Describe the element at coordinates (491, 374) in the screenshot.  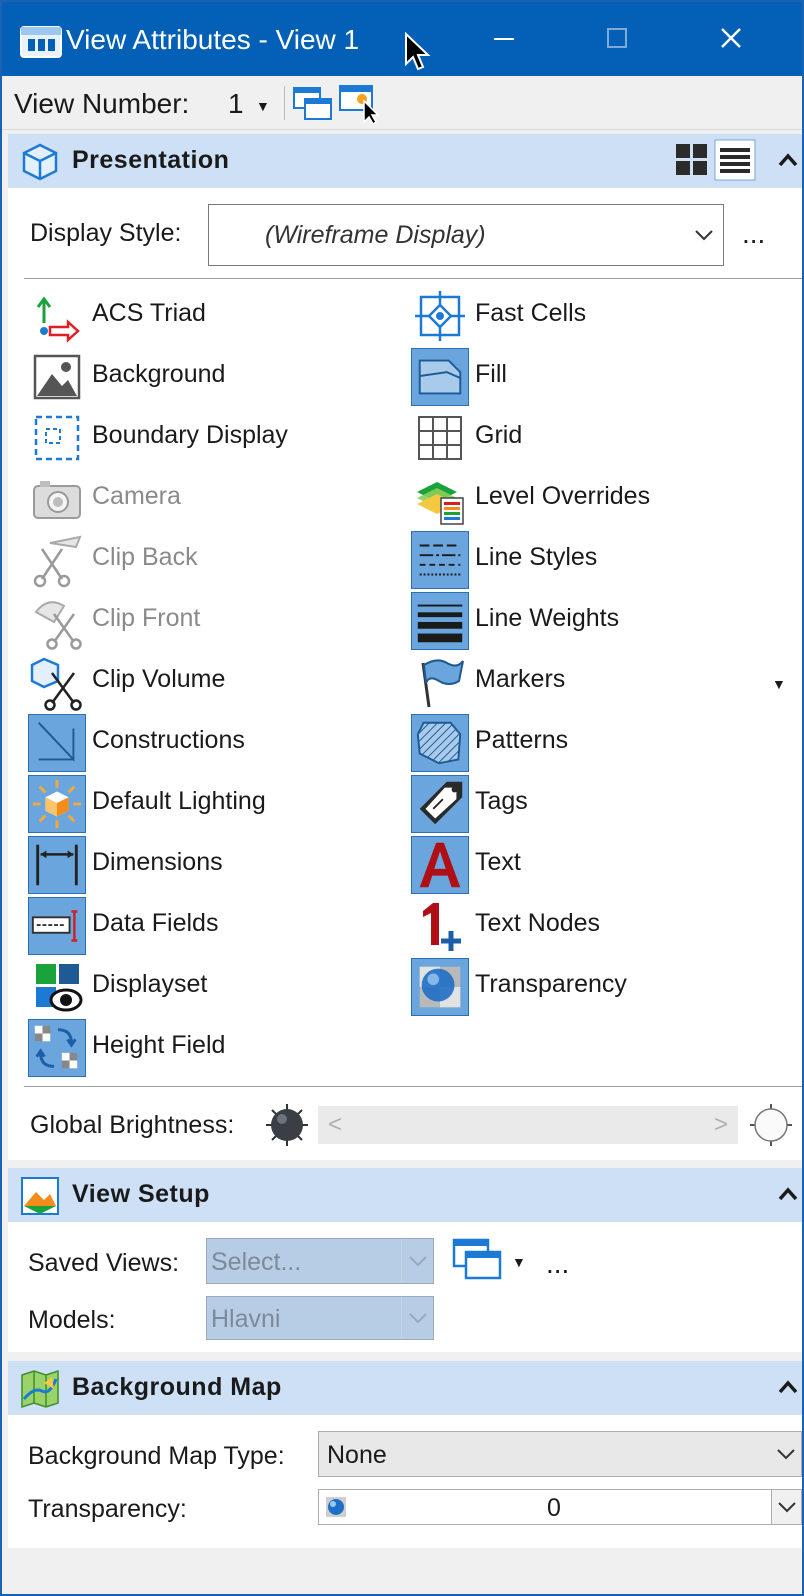
I see `fill-label: Fill` at that location.